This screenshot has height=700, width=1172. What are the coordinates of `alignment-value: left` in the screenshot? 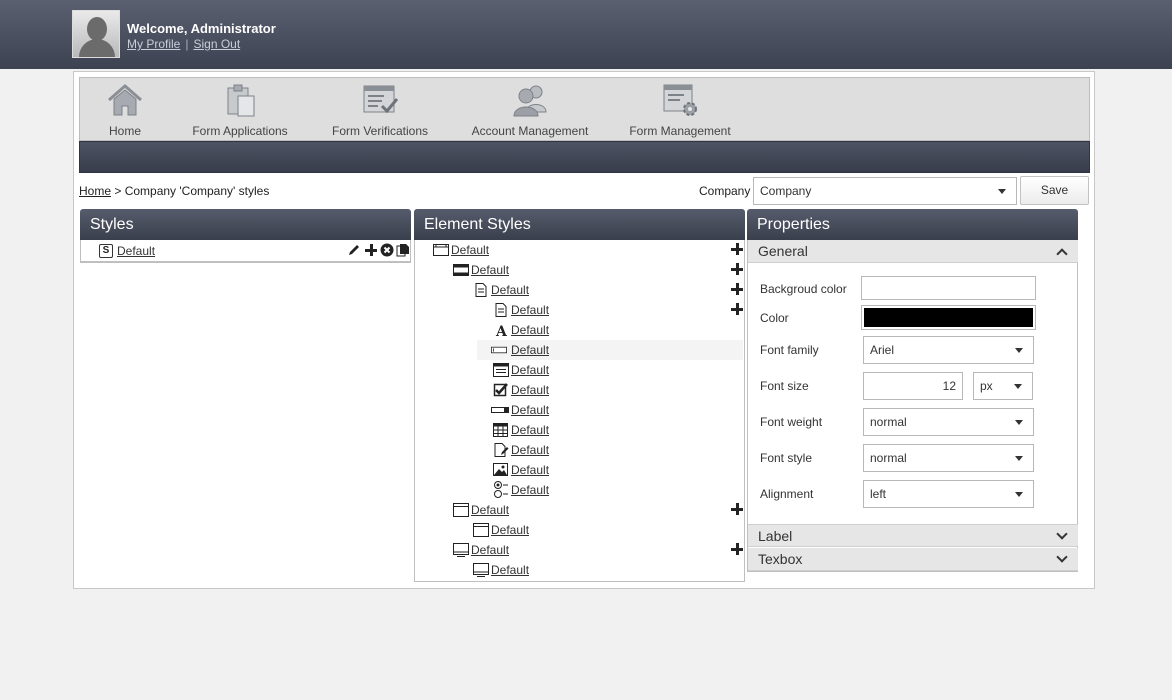 It's located at (878, 494).